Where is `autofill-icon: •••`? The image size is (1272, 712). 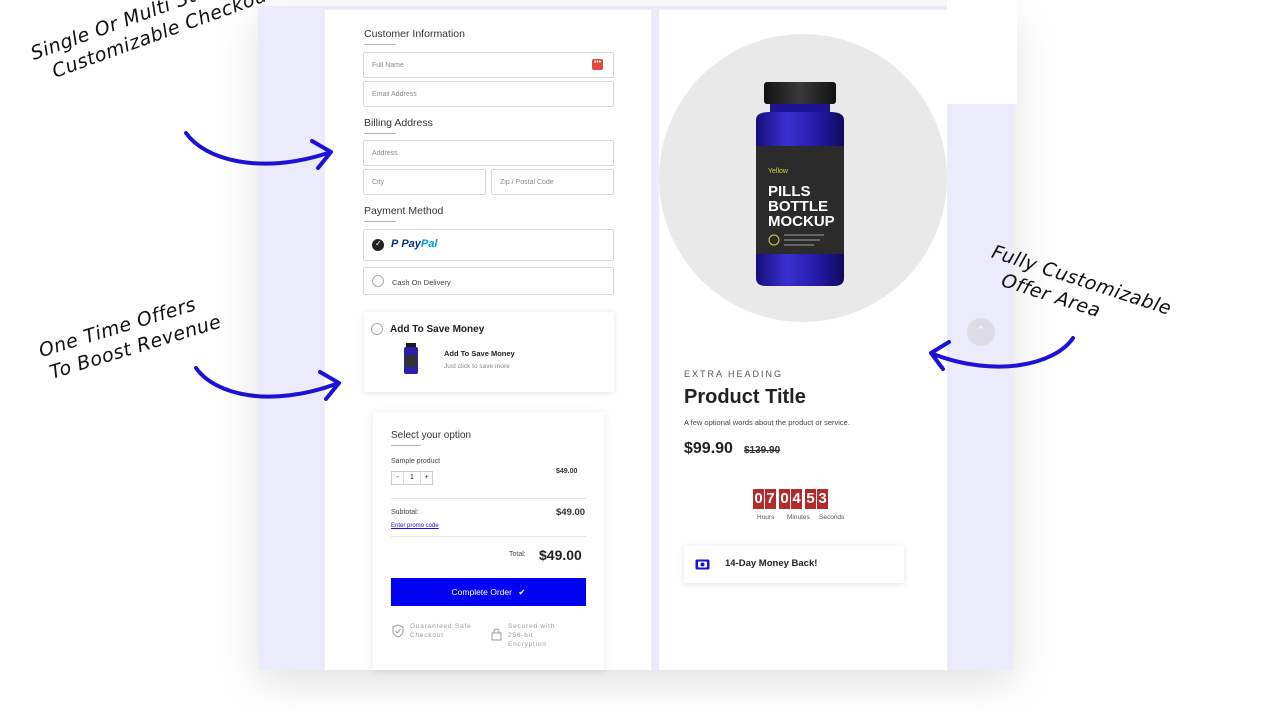
autofill-icon: ••• is located at coordinates (597, 64).